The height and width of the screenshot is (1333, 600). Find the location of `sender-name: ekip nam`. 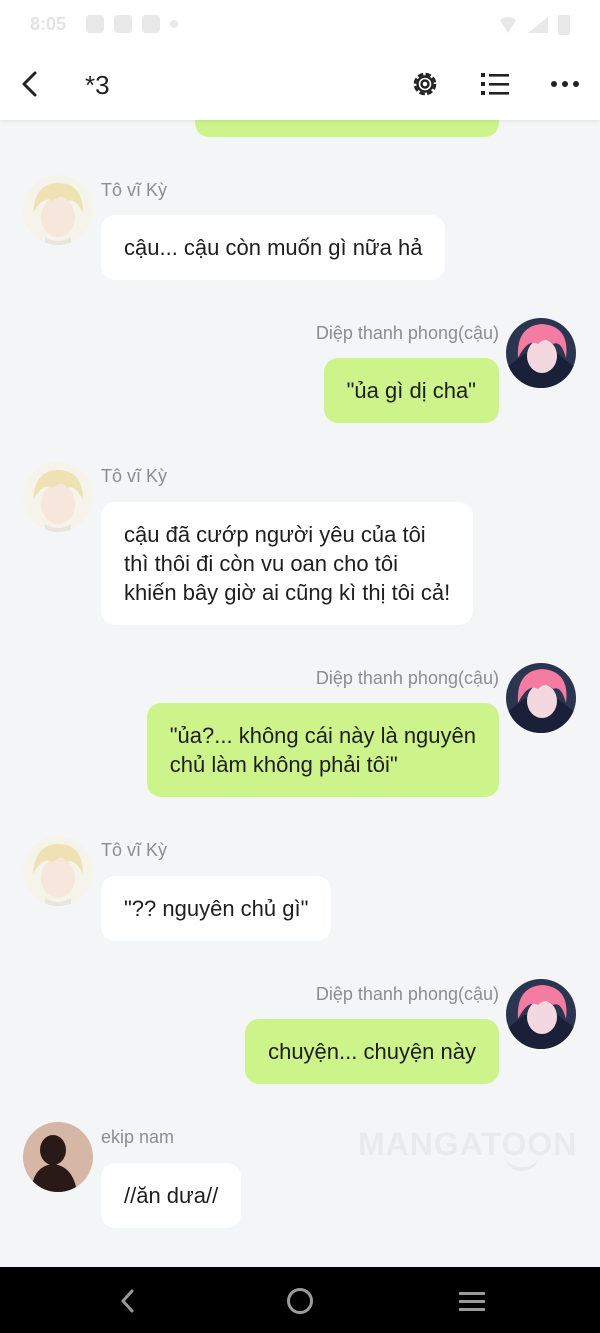

sender-name: ekip nam is located at coordinates (138, 1137).